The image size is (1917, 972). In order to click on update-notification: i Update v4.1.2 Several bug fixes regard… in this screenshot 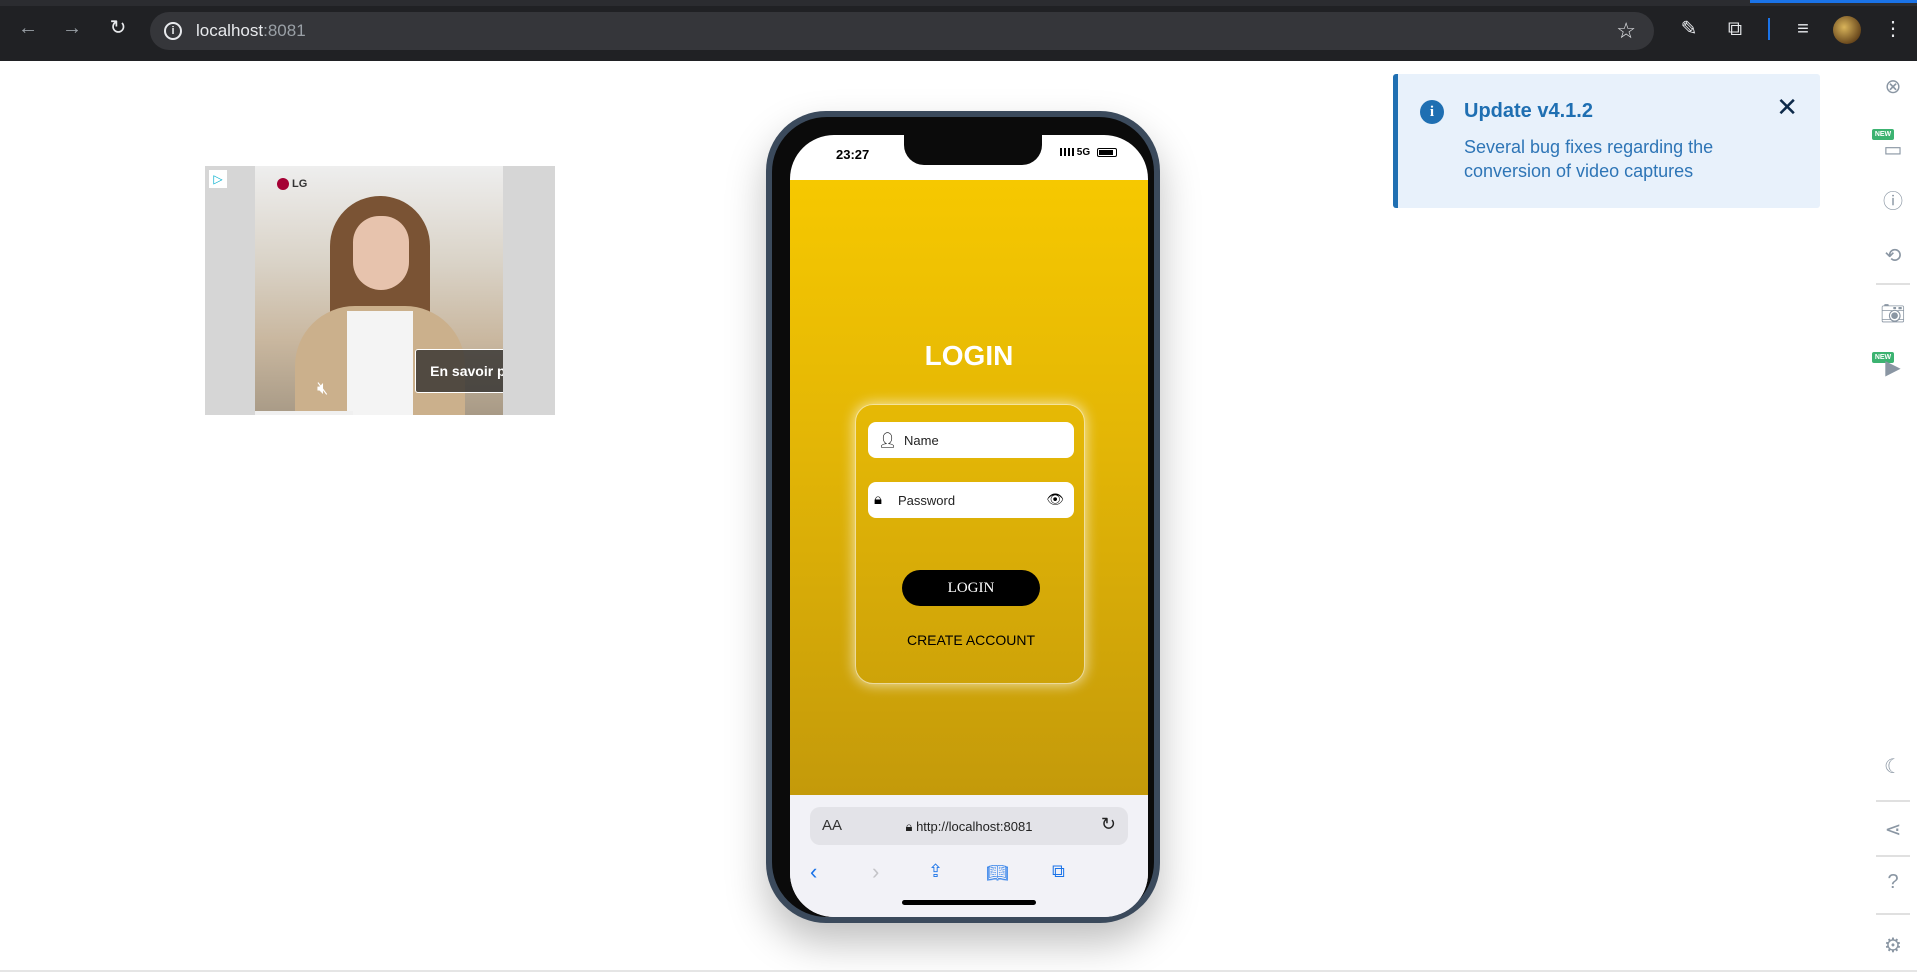, I will do `click(1606, 141)`.